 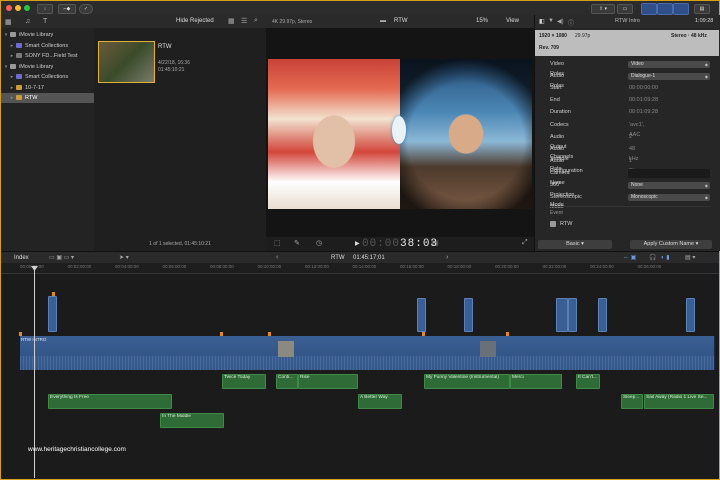 What do you see at coordinates (86, 9) in the screenshot?
I see `background-tasks-button: ✓` at bounding box center [86, 9].